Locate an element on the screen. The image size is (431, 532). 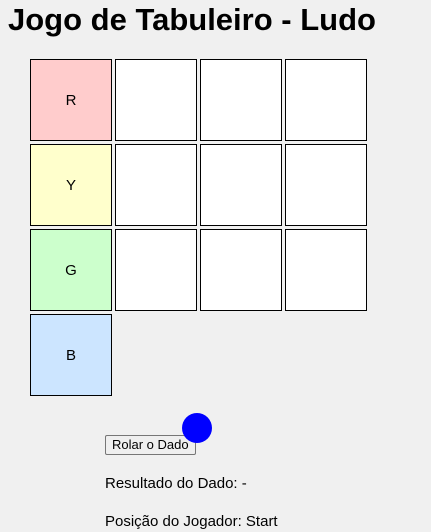
start-cell-blue: B is located at coordinates (71, 355).